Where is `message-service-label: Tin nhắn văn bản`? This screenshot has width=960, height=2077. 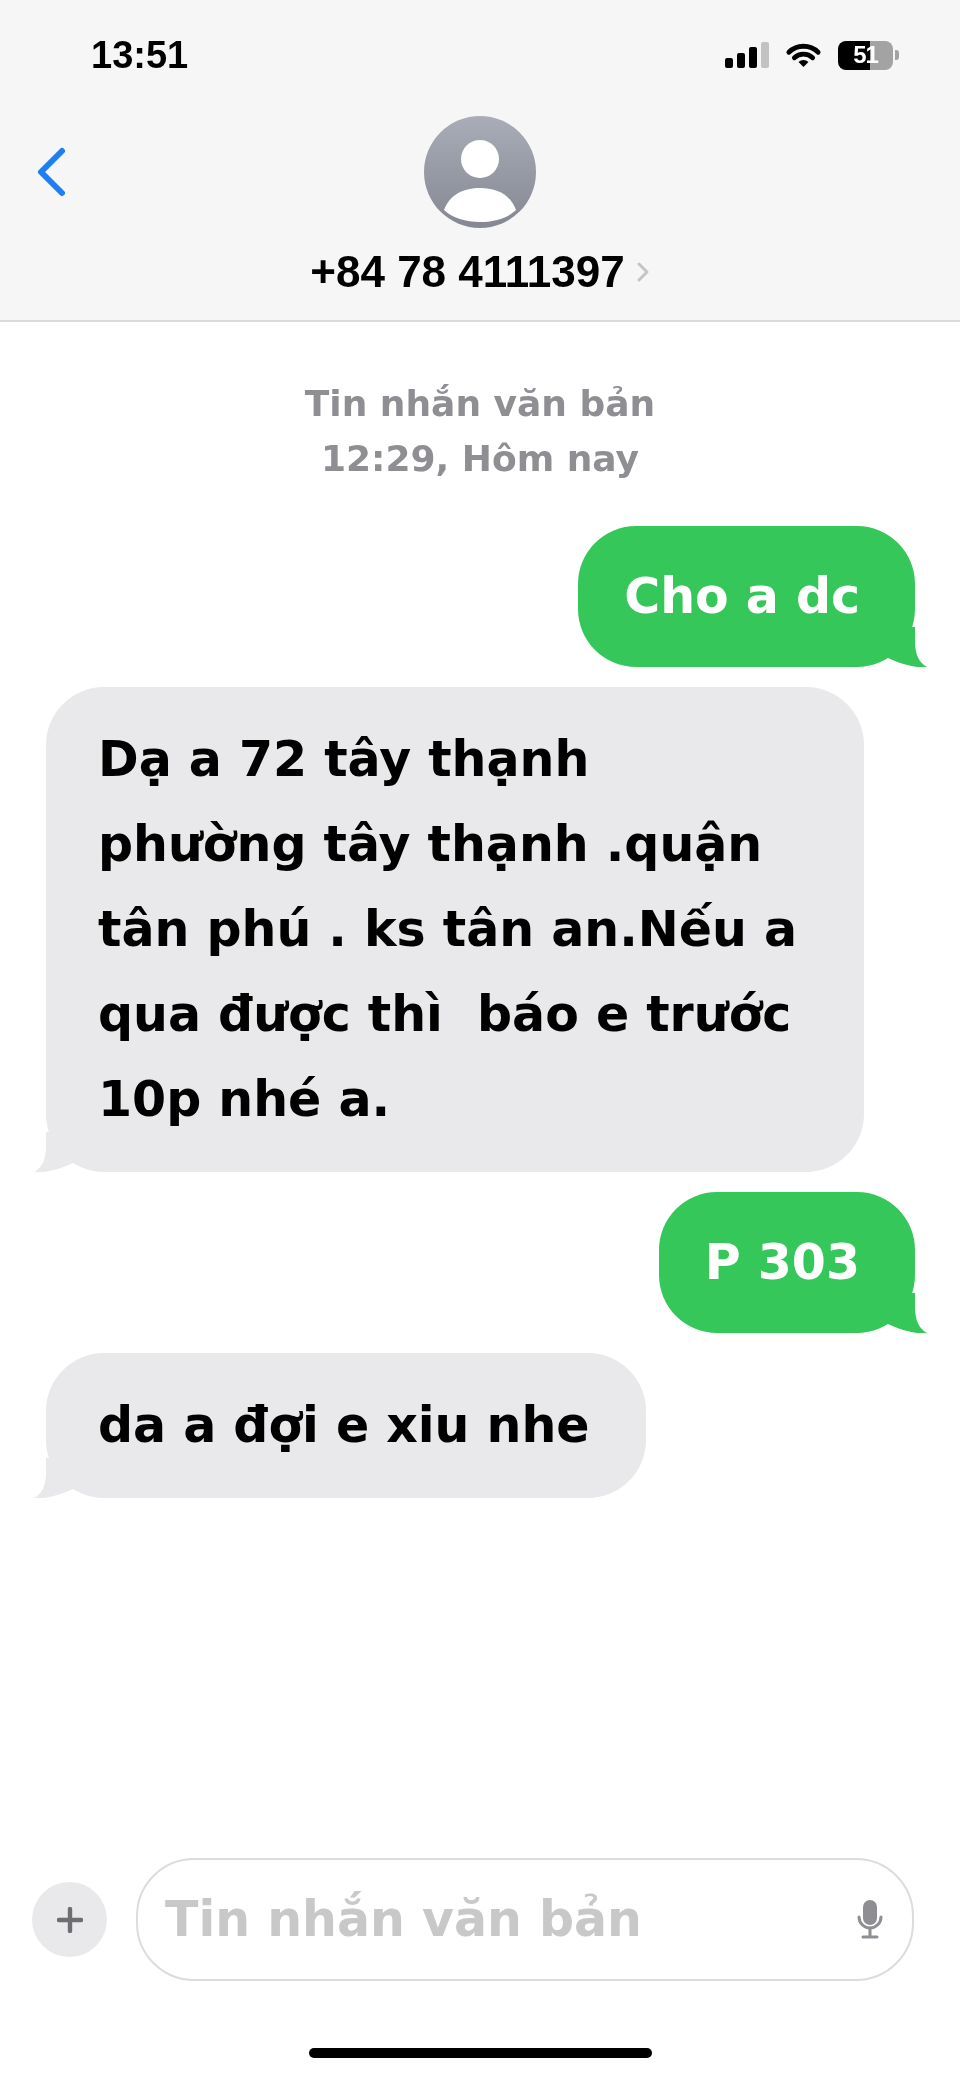
message-service-label: Tin nhắn văn bản is located at coordinates (480, 404).